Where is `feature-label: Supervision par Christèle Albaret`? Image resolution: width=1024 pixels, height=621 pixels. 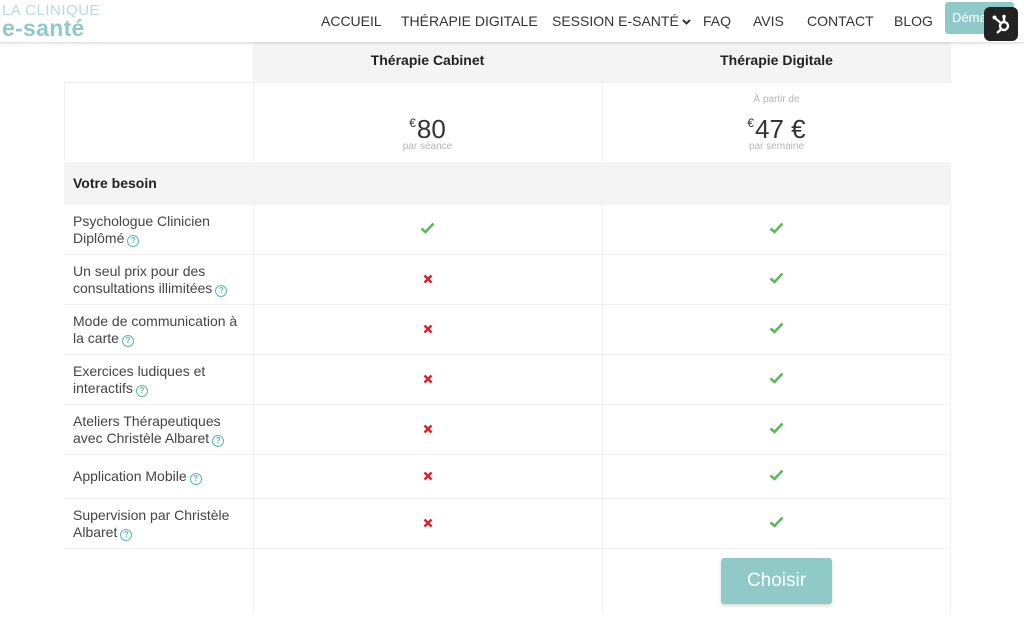
feature-label: Supervision par Christèle Albaret is located at coordinates (151, 523).